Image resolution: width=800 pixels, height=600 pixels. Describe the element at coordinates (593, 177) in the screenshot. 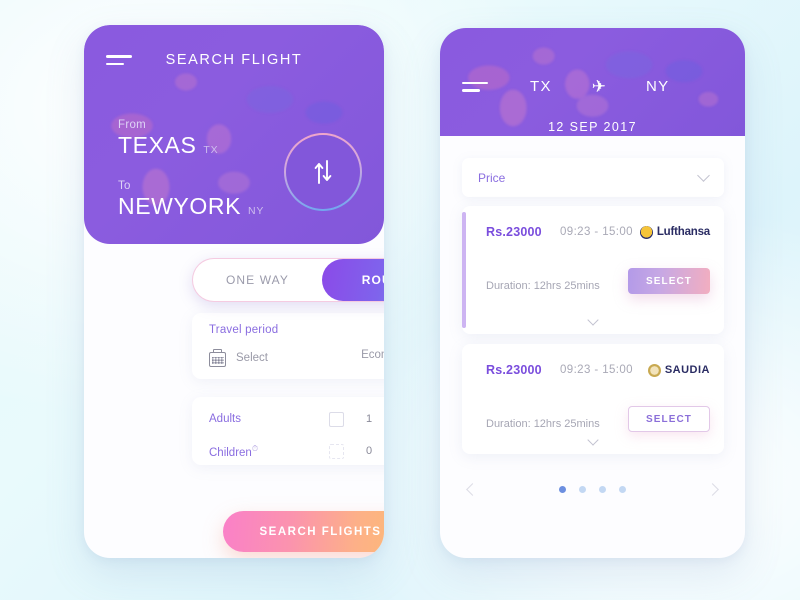

I see `price-filter-dropdown: Price` at that location.